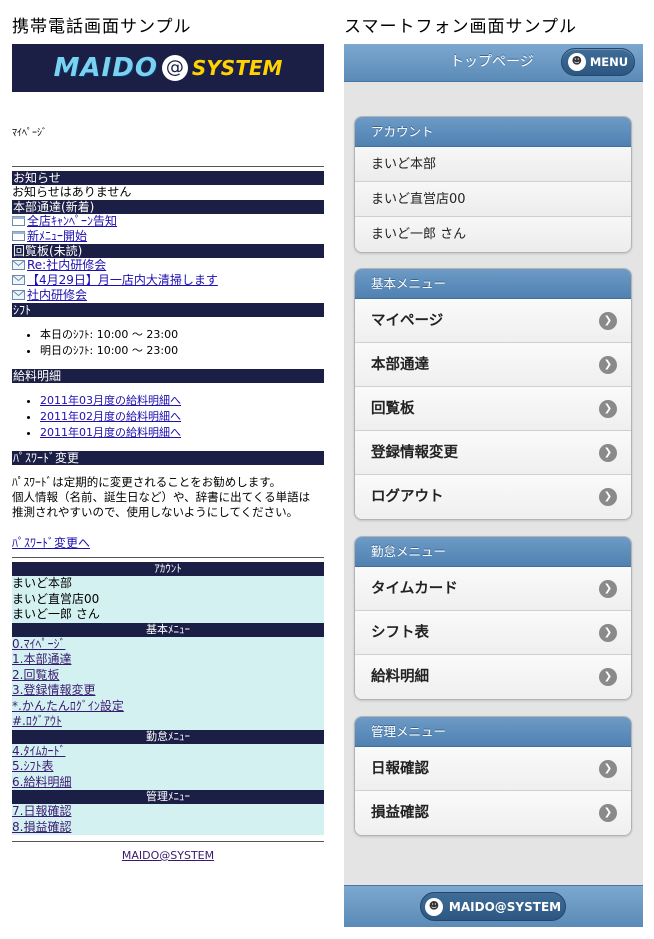 The height and width of the screenshot is (939, 654). I want to click on attendance-menu-group: 勤怠メニュー タイムカード ❯ シフト表 ❯ 給料明細 ❯, so click(493, 618).